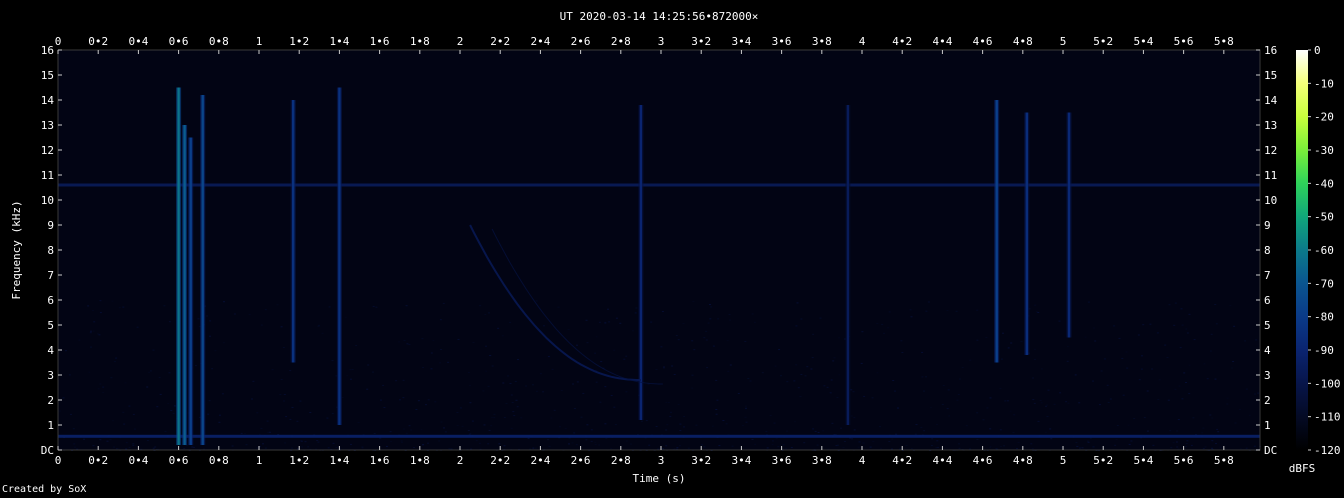 Image resolution: width=1344 pixels, height=498 pixels. I want to click on y-tick-label-right: 7, so click(1267, 275).